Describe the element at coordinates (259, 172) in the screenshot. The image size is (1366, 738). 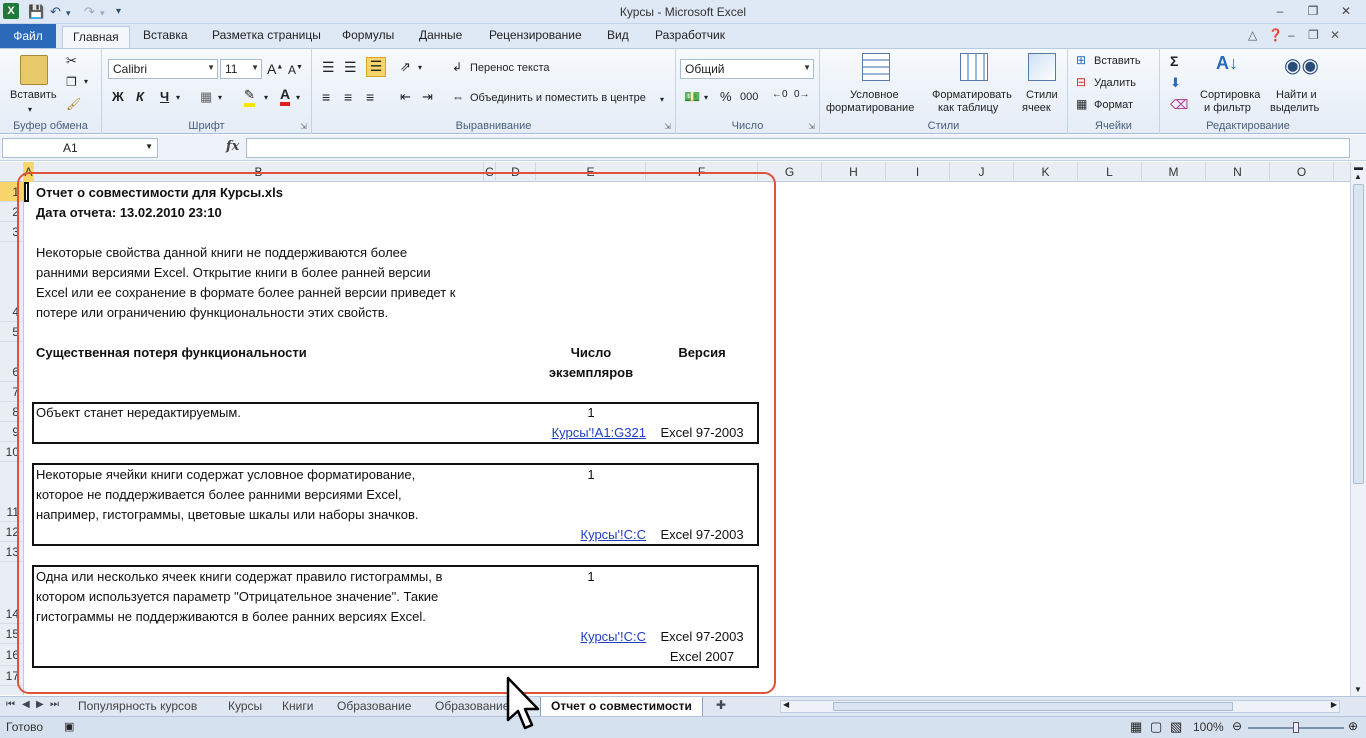
I see `column-header-b: B` at that location.